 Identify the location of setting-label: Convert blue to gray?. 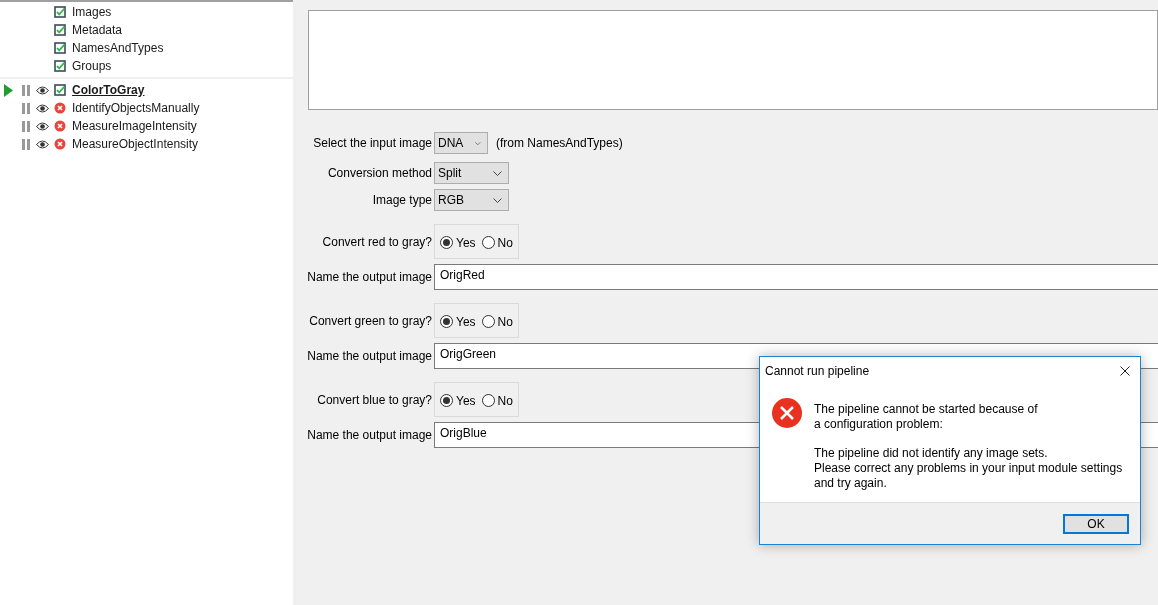
(374, 399).